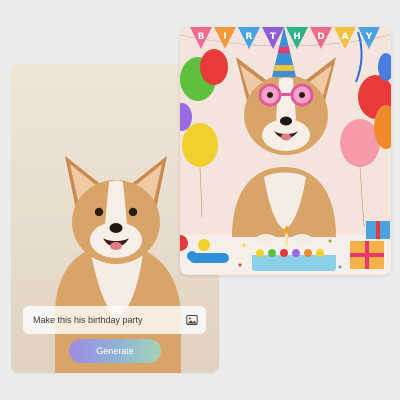 Image resolution: width=400 pixels, height=400 pixels. Describe the element at coordinates (224, 37) in the screenshot. I see `banner-letter: I` at that location.